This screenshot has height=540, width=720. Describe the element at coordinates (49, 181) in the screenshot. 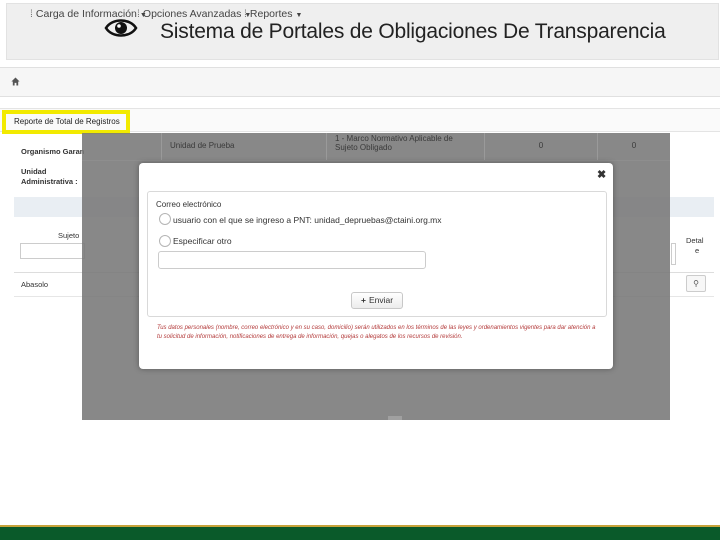

I see `administrativa-label: Administrativa :` at that location.